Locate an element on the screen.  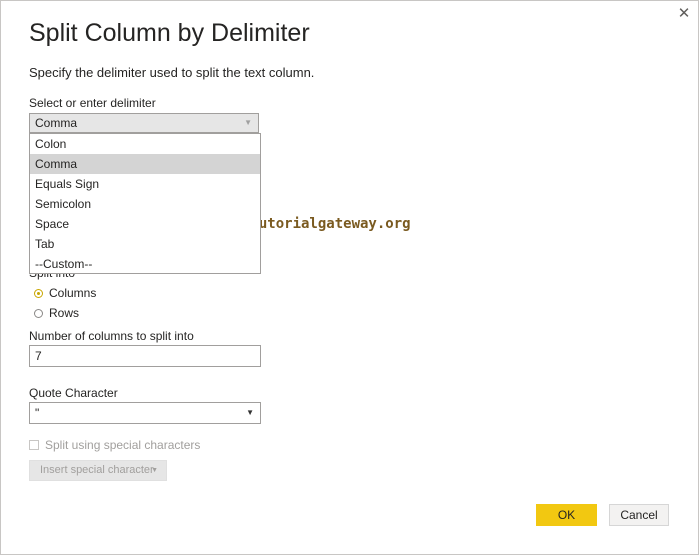
quote-char-select: " ▼ is located at coordinates (145, 413).